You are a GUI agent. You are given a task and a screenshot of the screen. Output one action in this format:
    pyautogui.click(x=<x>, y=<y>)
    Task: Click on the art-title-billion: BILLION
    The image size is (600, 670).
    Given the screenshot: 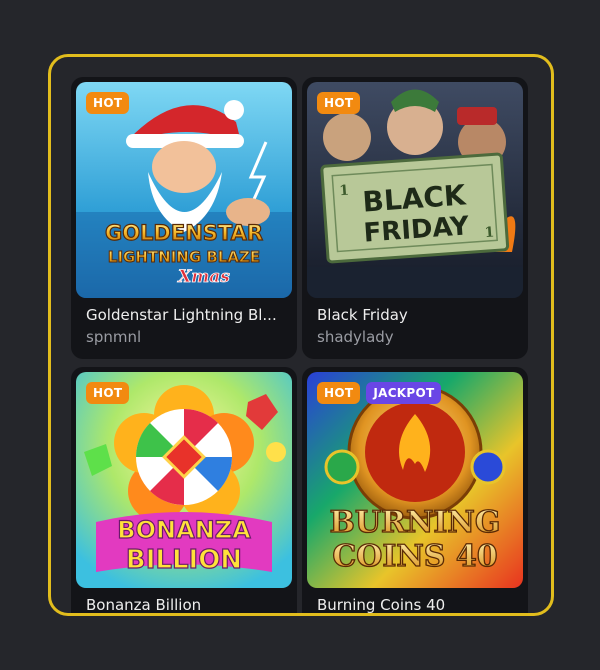 What is the action you would take?
    pyautogui.click(x=184, y=560)
    